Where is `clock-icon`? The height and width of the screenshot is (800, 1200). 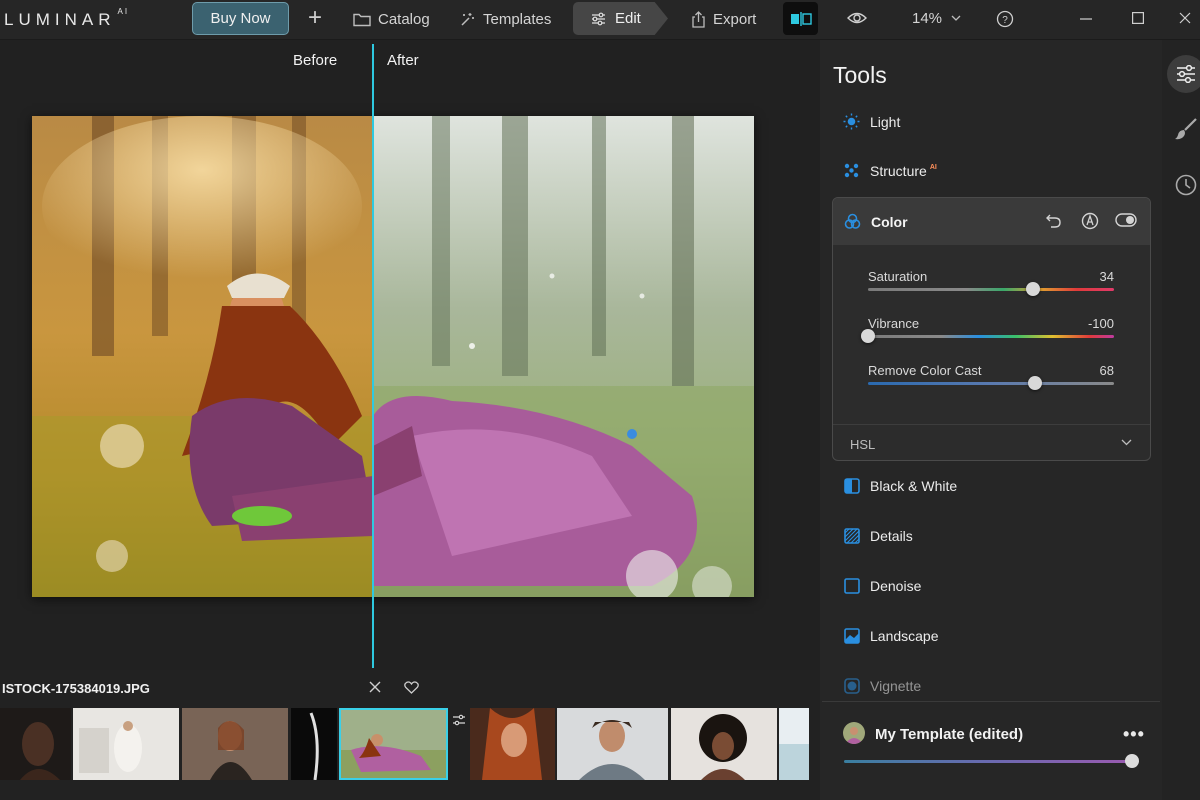
clock-icon is located at coordinates (1186, 185).